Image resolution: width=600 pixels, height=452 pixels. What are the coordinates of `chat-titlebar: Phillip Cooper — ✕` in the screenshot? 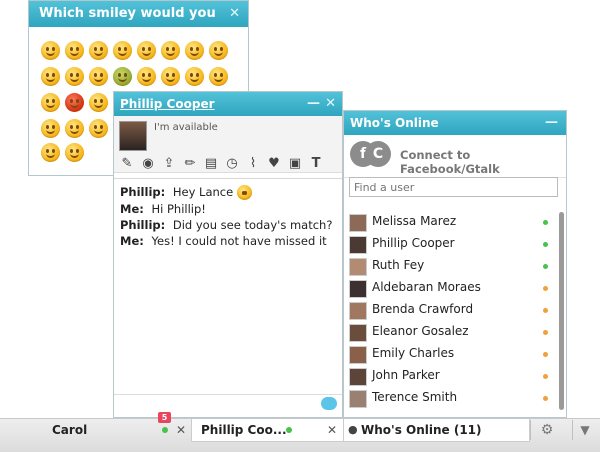 It's located at (228, 104).